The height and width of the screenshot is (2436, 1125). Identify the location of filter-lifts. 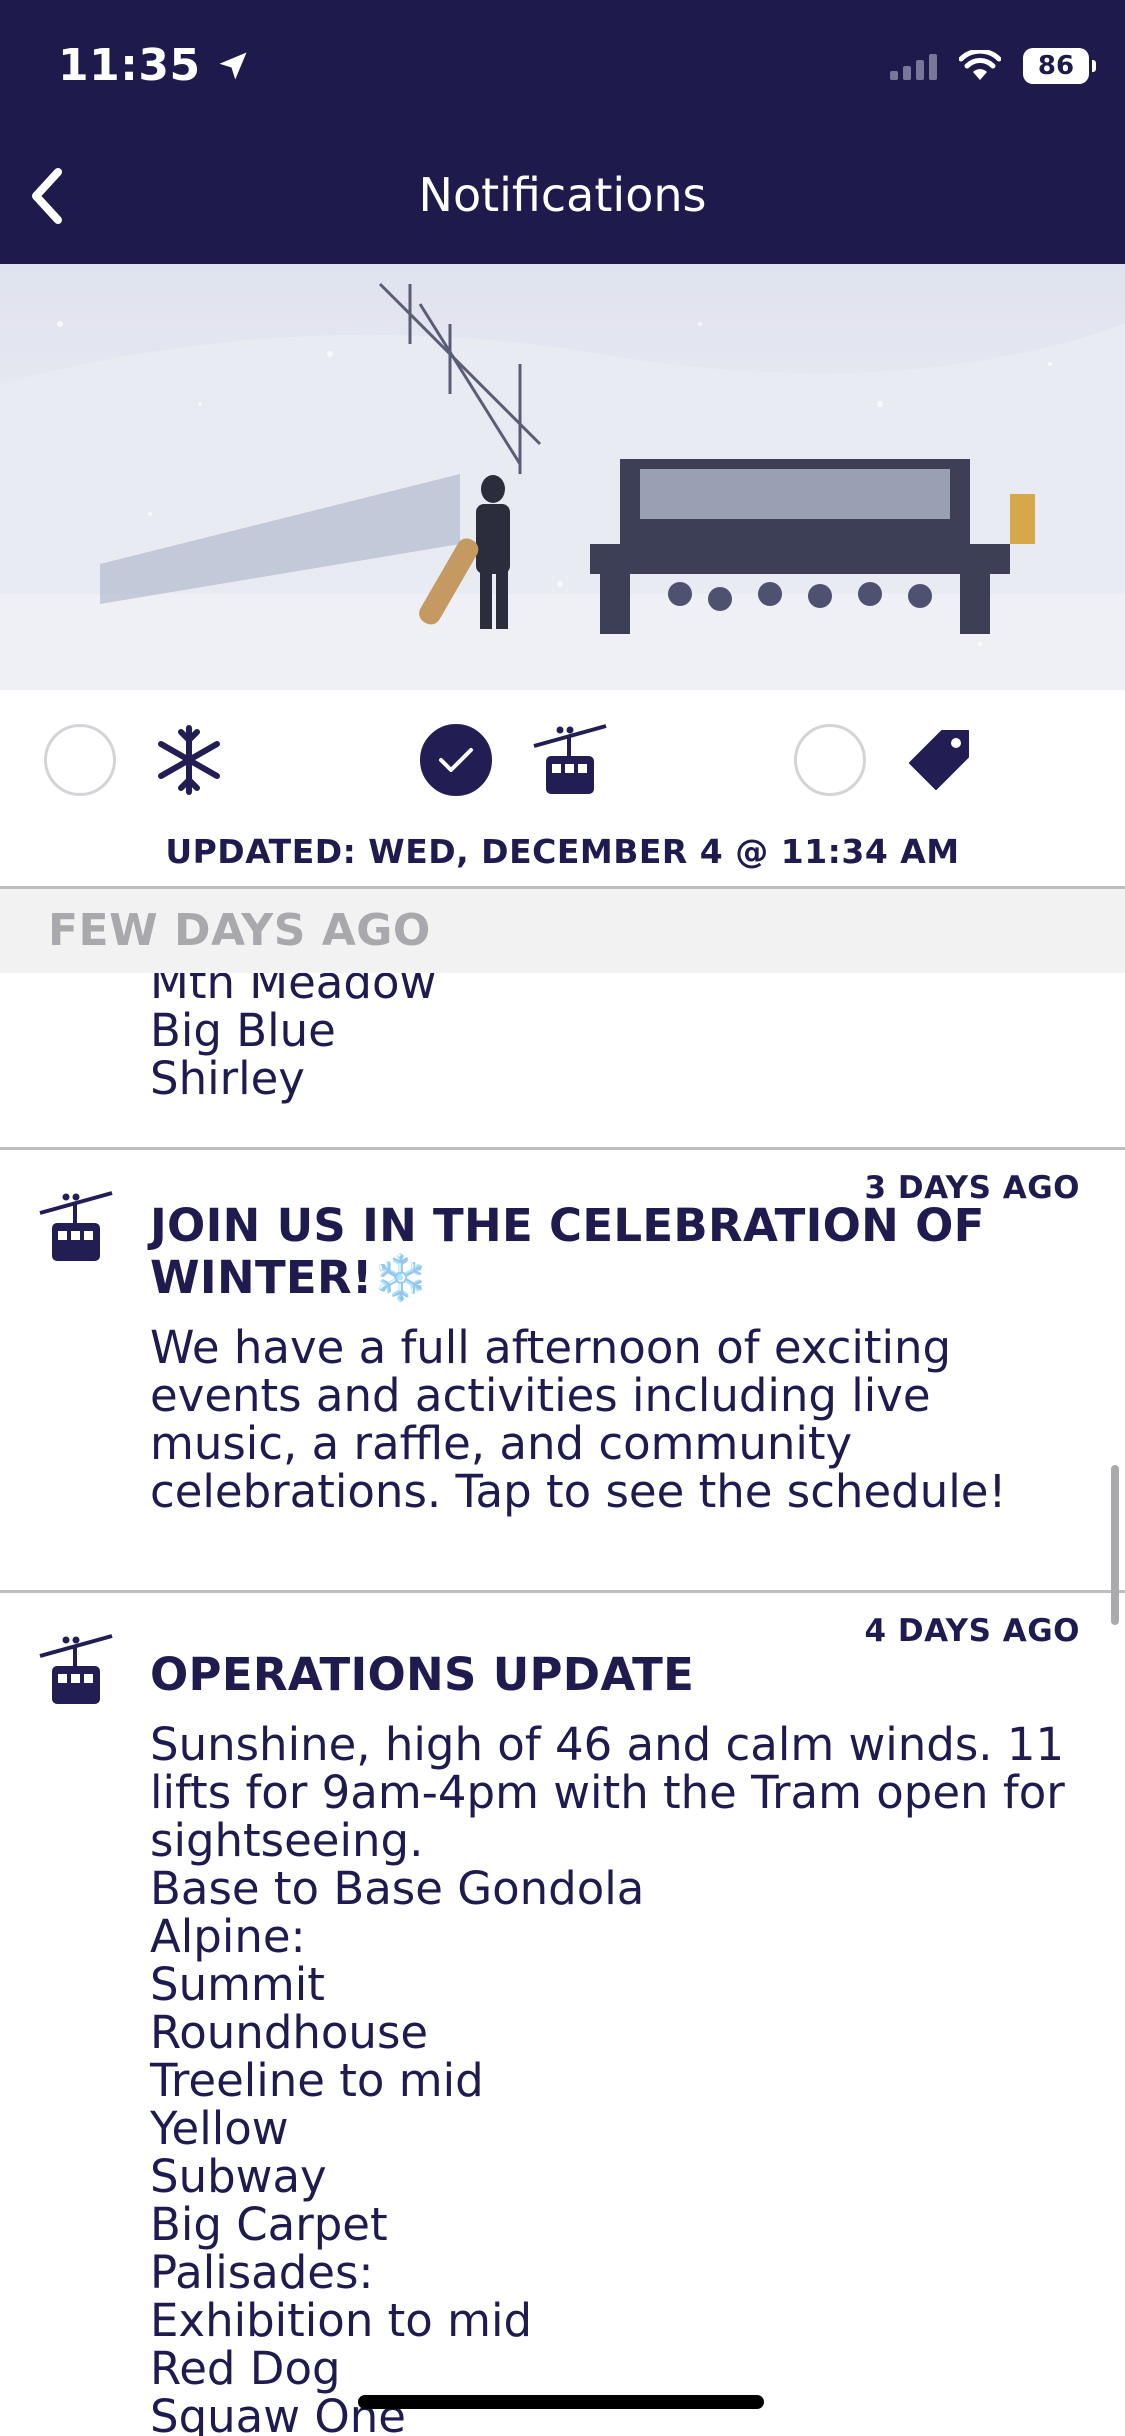
(514, 760).